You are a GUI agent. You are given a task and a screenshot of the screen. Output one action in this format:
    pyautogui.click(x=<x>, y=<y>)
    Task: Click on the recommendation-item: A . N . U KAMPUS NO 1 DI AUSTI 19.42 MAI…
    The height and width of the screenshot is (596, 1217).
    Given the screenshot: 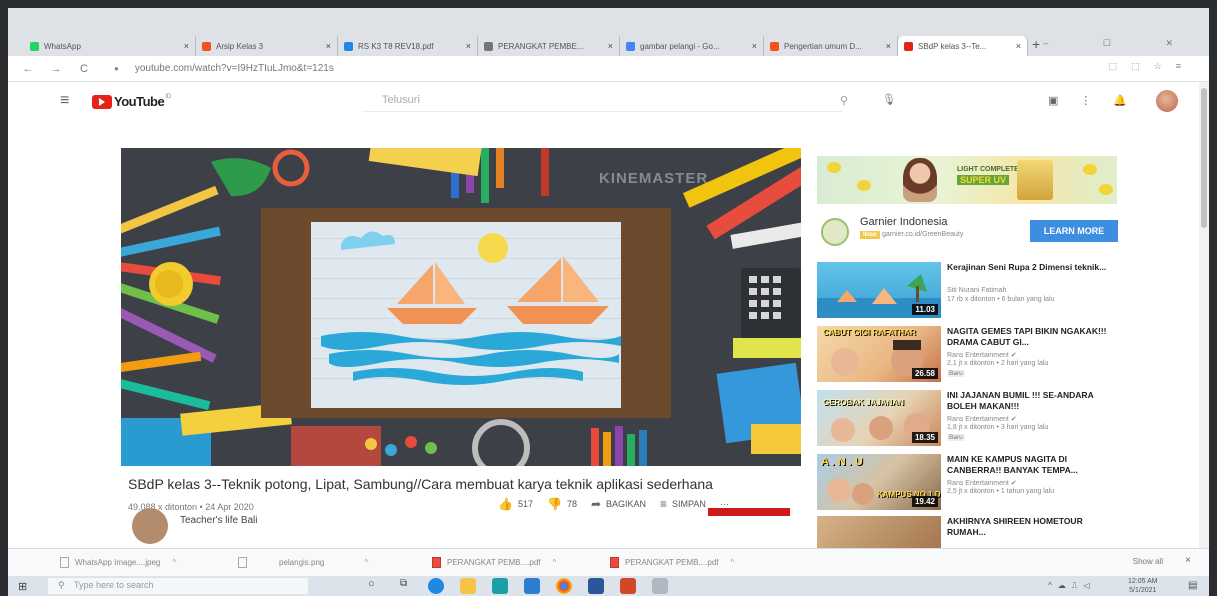 What is the action you would take?
    pyautogui.click(x=977, y=485)
    